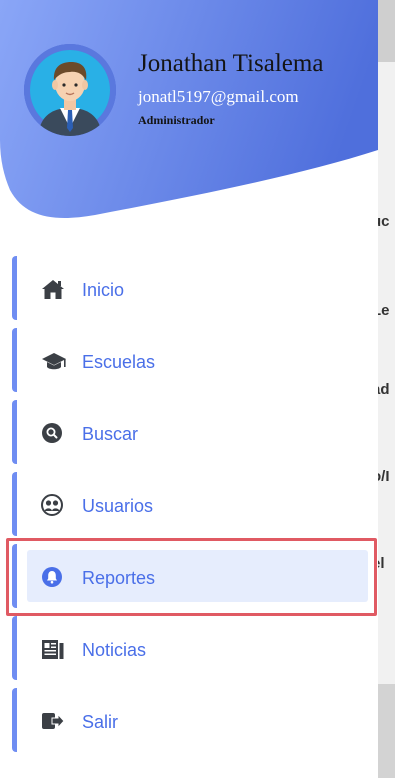  I want to click on home-icon, so click(52, 289).